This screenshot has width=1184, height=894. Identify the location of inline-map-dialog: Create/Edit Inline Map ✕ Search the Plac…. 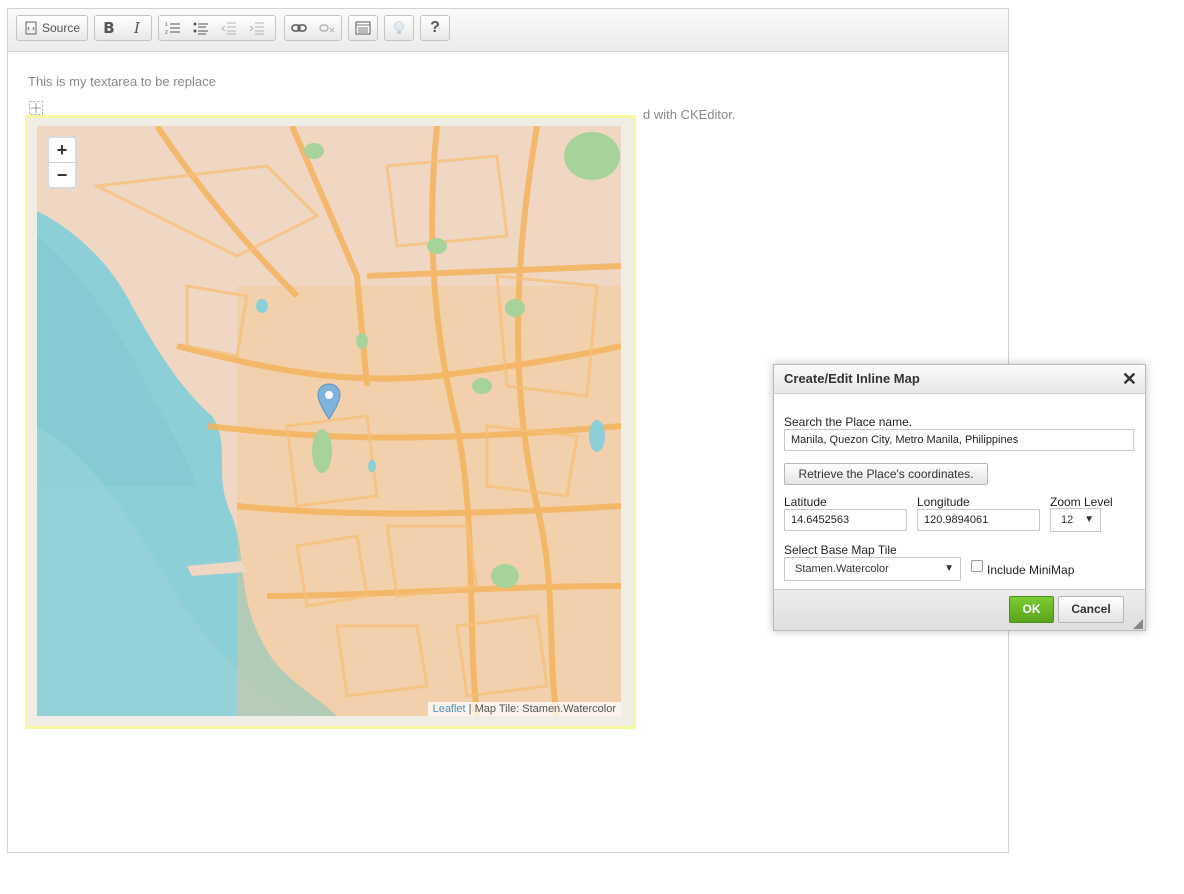
(959, 497).